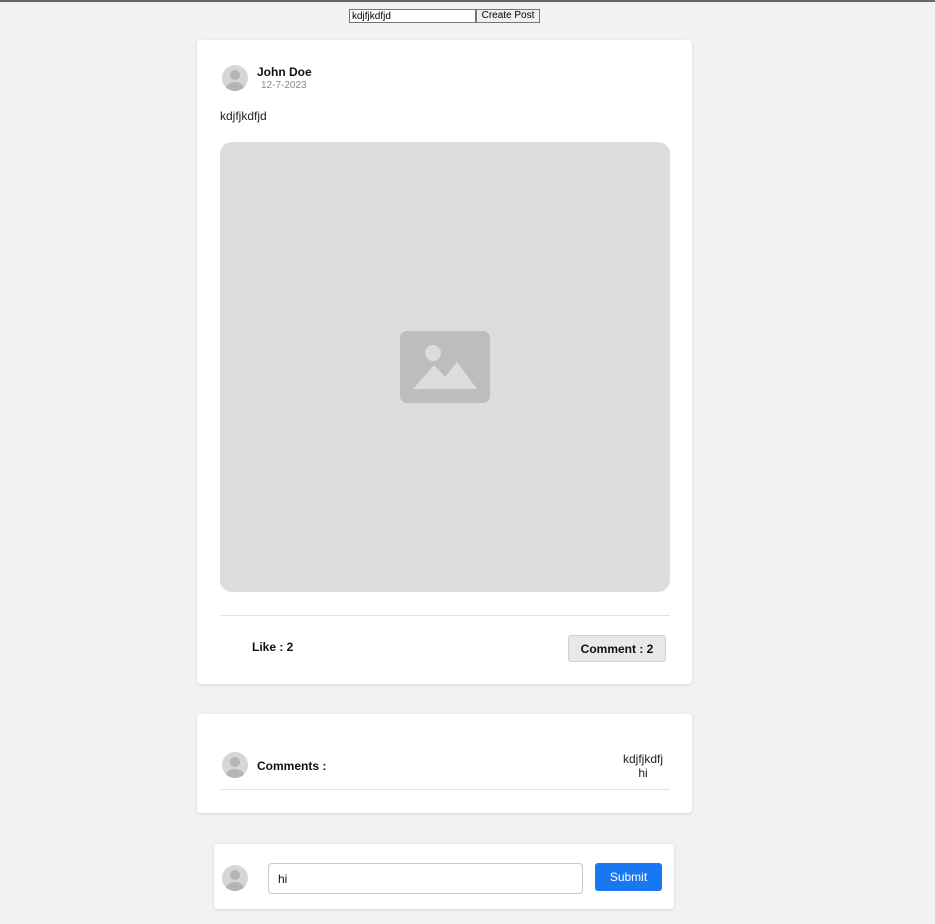 The image size is (935, 924). I want to click on author-name: John Doe, so click(284, 72).